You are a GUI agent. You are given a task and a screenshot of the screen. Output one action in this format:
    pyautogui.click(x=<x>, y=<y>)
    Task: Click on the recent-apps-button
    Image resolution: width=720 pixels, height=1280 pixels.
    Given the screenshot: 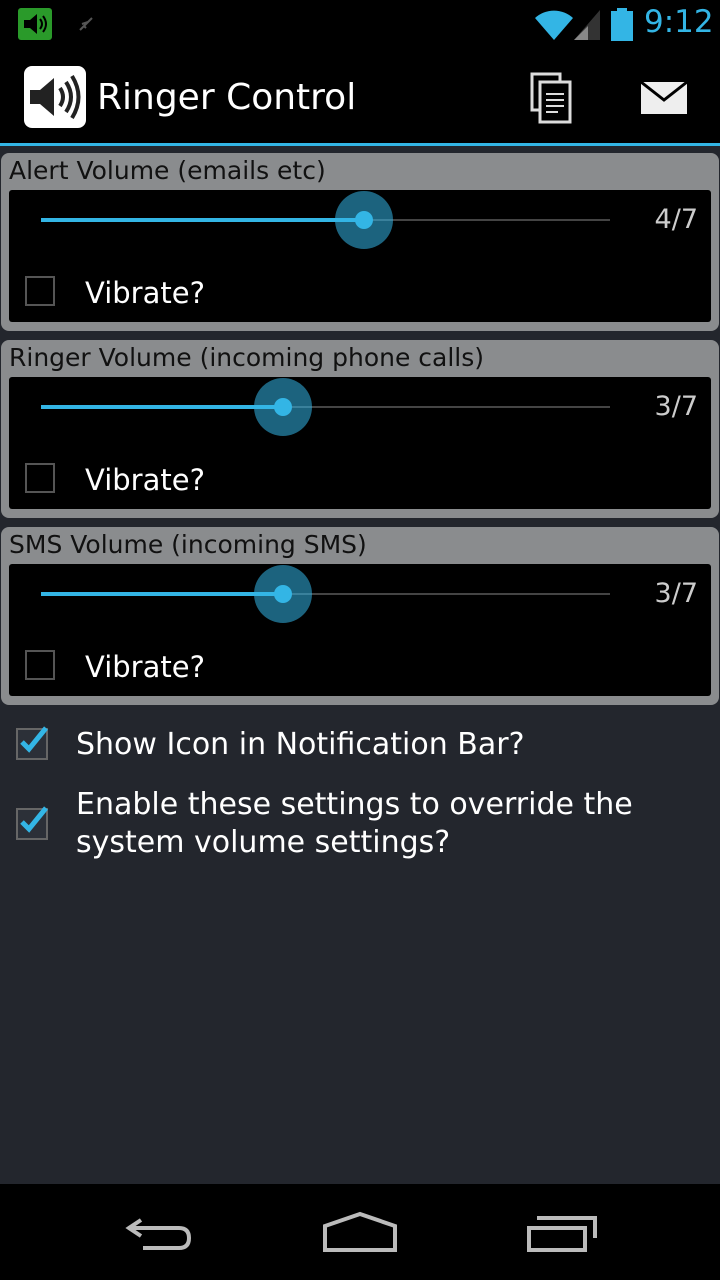 What is the action you would take?
    pyautogui.click(x=560, y=1232)
    